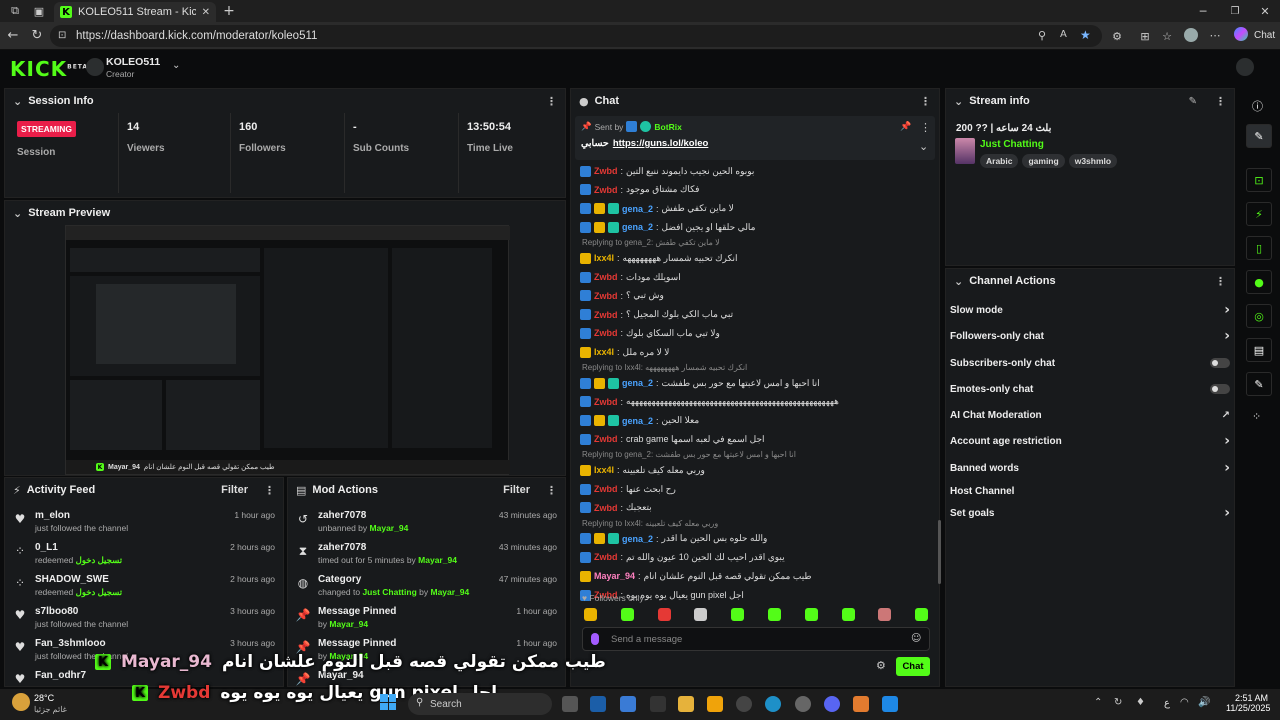 The height and width of the screenshot is (720, 1280). Describe the element at coordinates (757, 508) in the screenshot. I see `chat-message: Zwbd: بتعجبك` at that location.